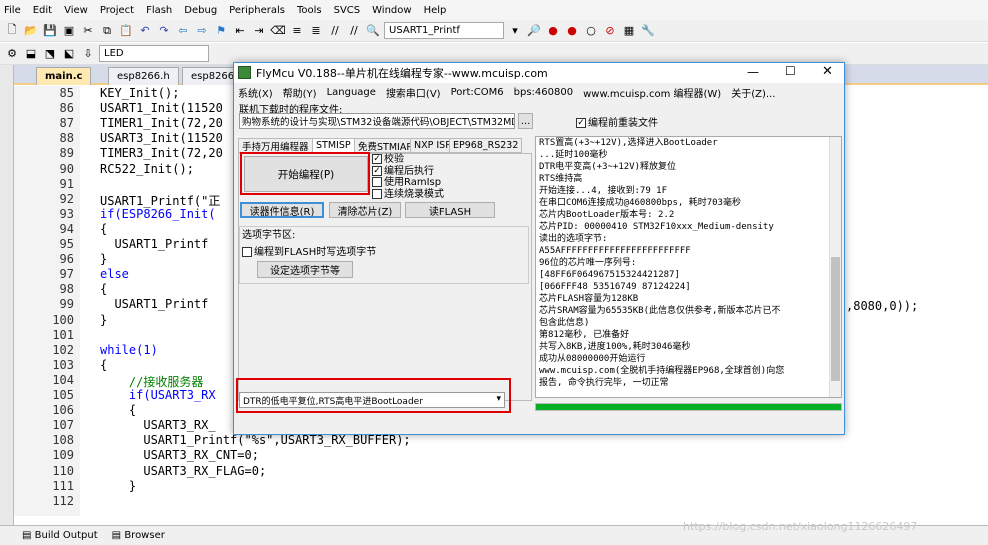 This screenshot has height=545, width=988. Describe the element at coordinates (118, 410) in the screenshot. I see `code-line: {` at that location.